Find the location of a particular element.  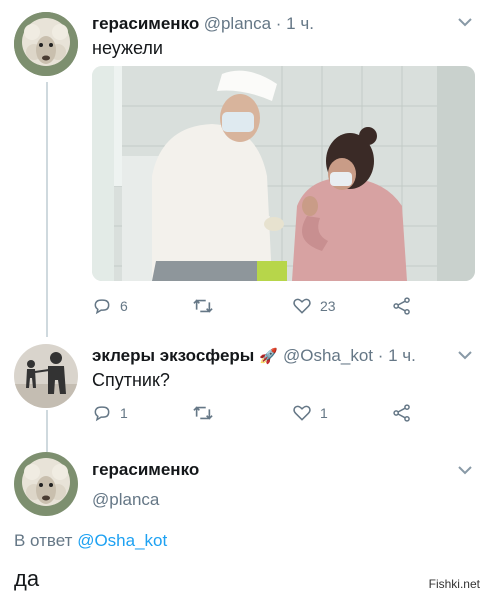

watermark: Fishki.net is located at coordinates (454, 584).